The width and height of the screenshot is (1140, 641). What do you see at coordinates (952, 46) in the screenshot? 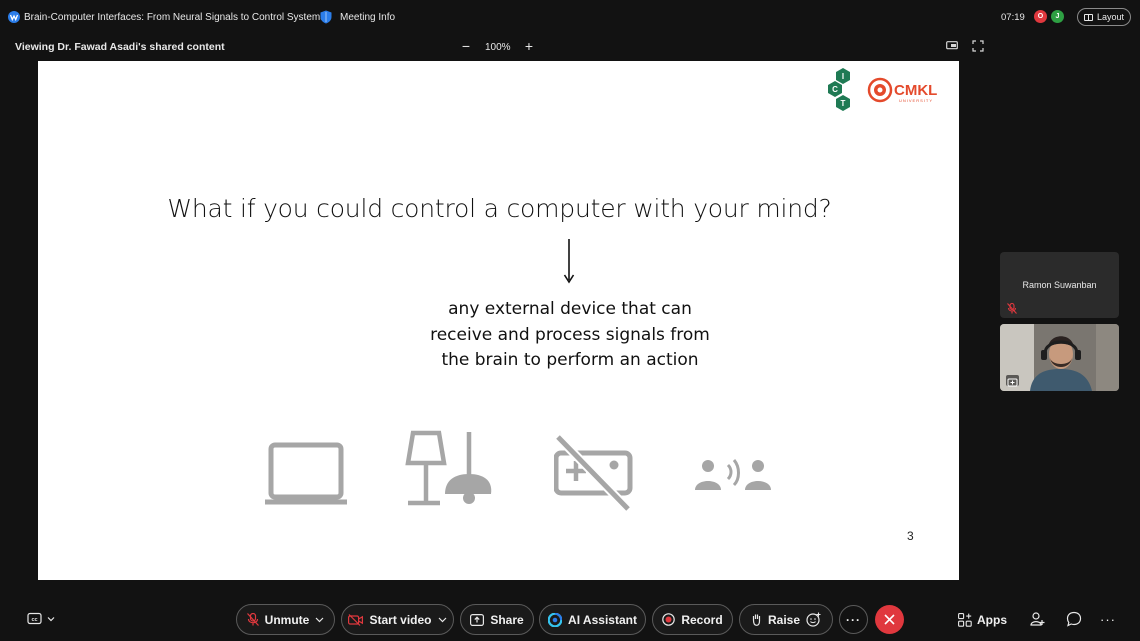
I see `popout-icon` at bounding box center [952, 46].